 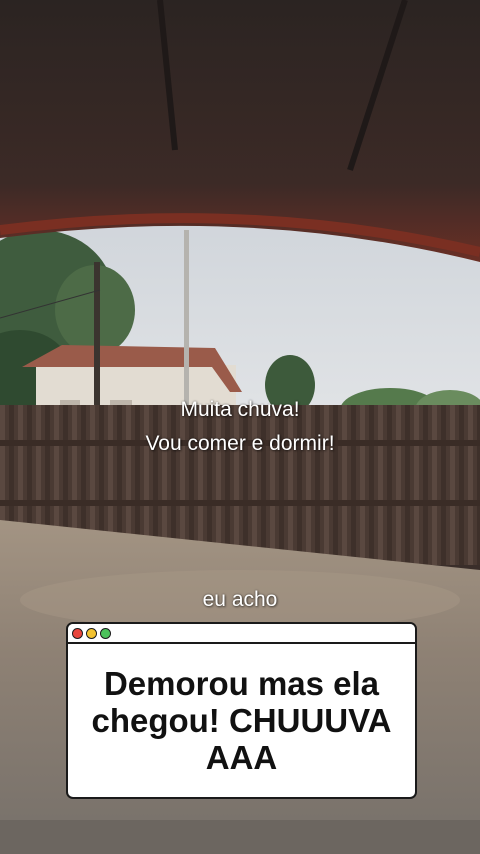 I want to click on caption-line-1: Muita chuva!, so click(x=240, y=409).